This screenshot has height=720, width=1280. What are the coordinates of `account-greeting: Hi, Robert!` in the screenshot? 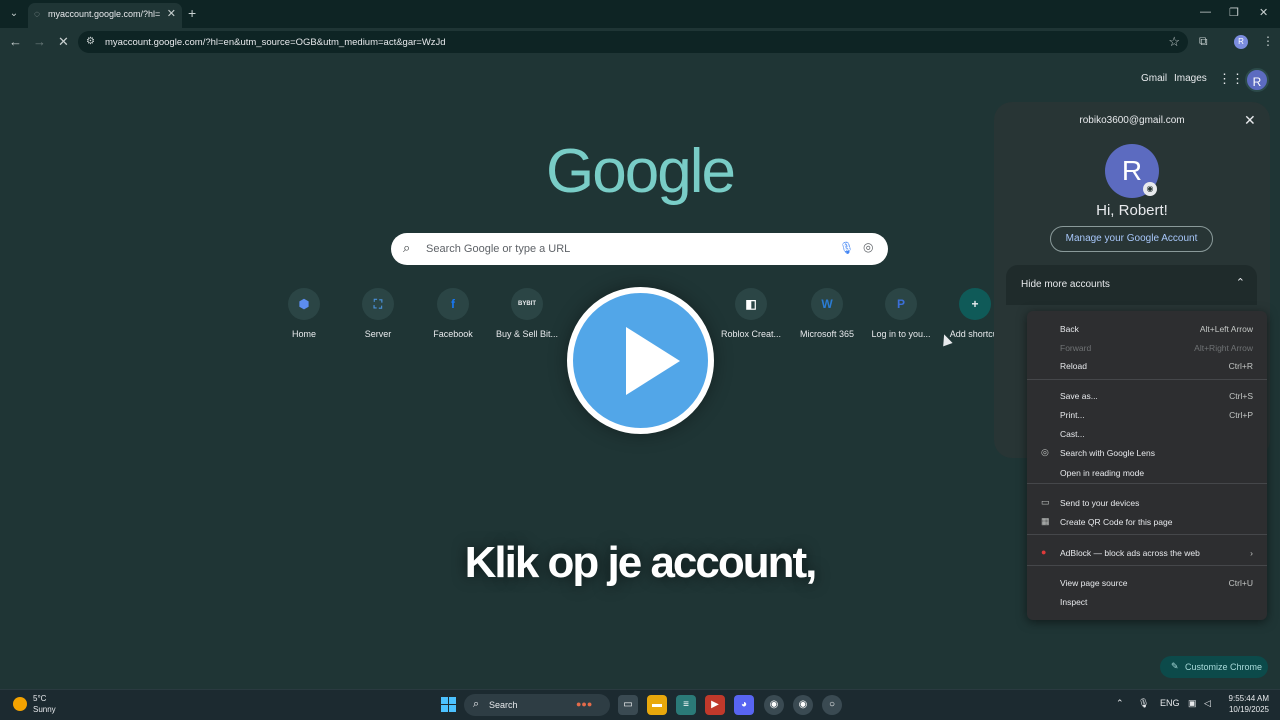 It's located at (1132, 210).